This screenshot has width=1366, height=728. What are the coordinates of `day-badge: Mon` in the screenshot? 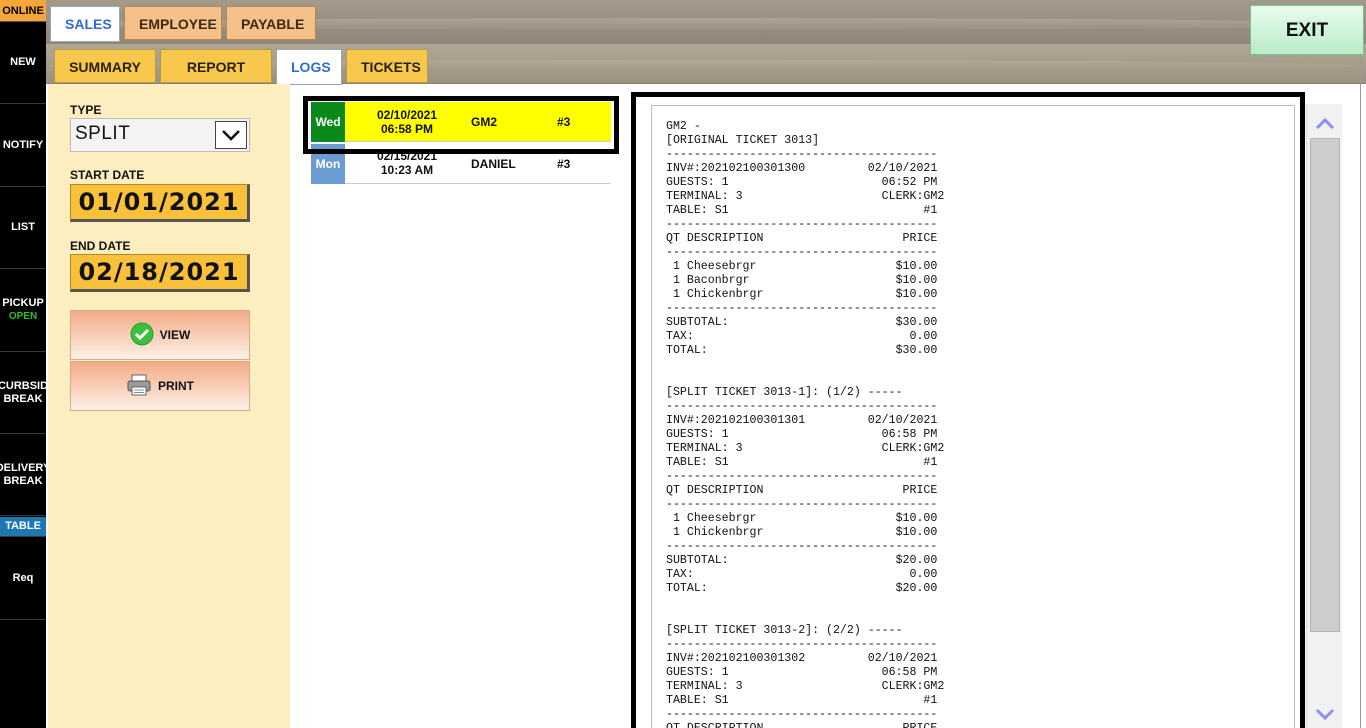 It's located at (328, 164).